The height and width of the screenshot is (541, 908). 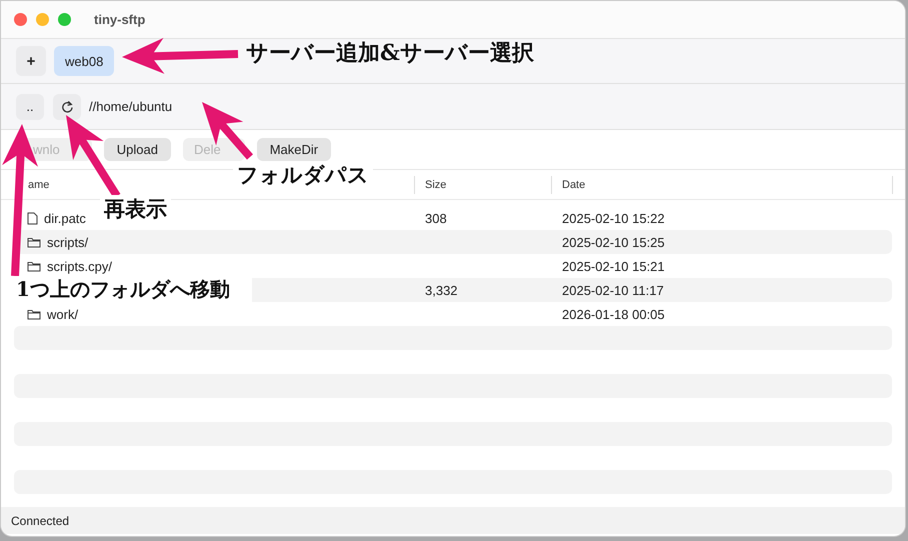 What do you see at coordinates (613, 218) in the screenshot?
I see `file-date: 2025-02-10 15:22` at bounding box center [613, 218].